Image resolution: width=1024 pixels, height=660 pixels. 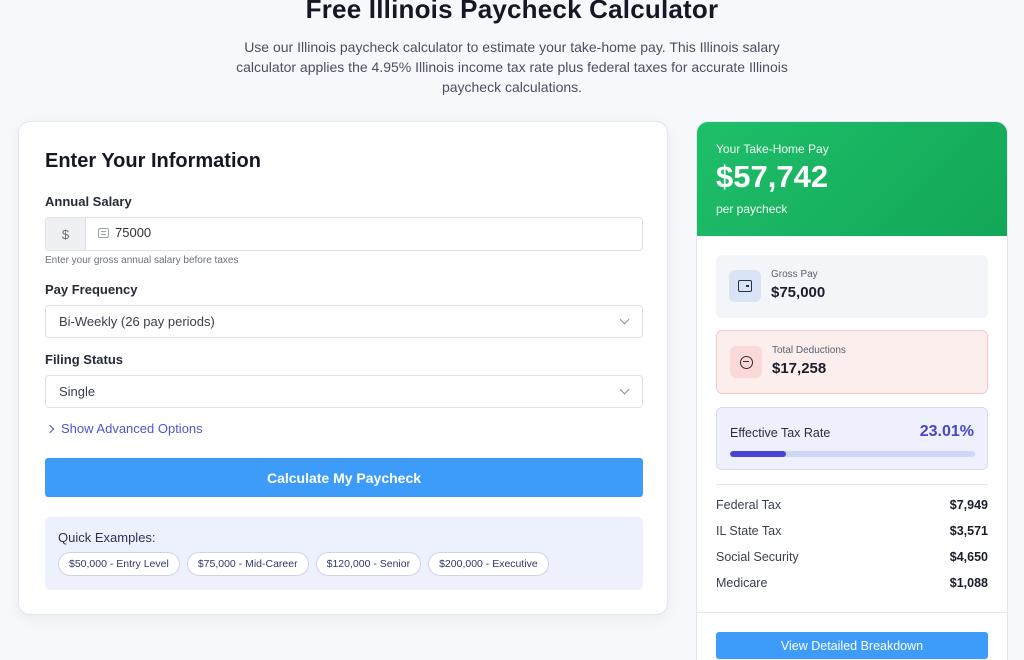 What do you see at coordinates (758, 454) in the screenshot?
I see `tax-rate-bar-fill` at bounding box center [758, 454].